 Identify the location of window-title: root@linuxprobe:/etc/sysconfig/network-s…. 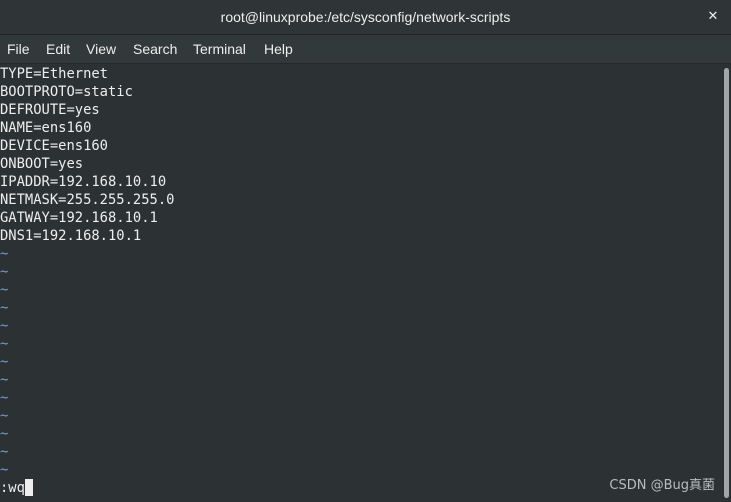
(365, 17).